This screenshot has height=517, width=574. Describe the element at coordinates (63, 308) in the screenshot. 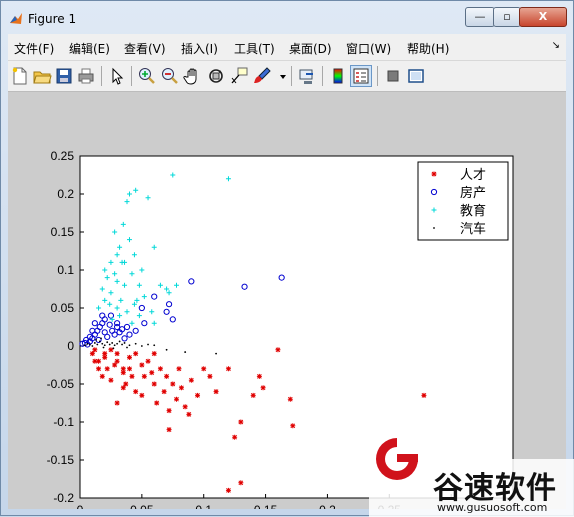

I see `y-tick-label: 0.05` at that location.